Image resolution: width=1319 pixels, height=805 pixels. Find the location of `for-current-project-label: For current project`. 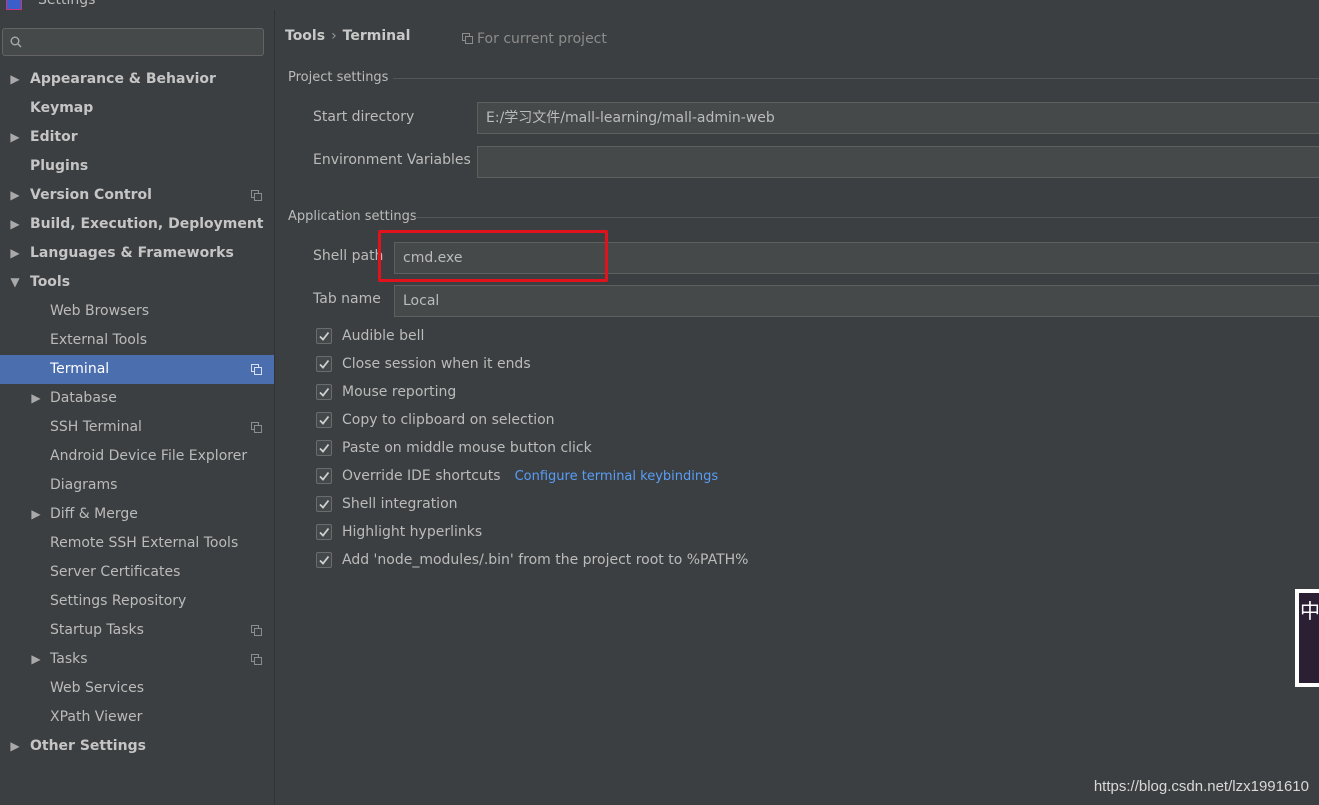

for-current-project-label: For current project is located at coordinates (542, 39).